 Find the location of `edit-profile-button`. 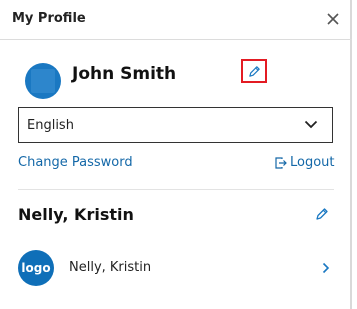

edit-profile-button is located at coordinates (254, 71).